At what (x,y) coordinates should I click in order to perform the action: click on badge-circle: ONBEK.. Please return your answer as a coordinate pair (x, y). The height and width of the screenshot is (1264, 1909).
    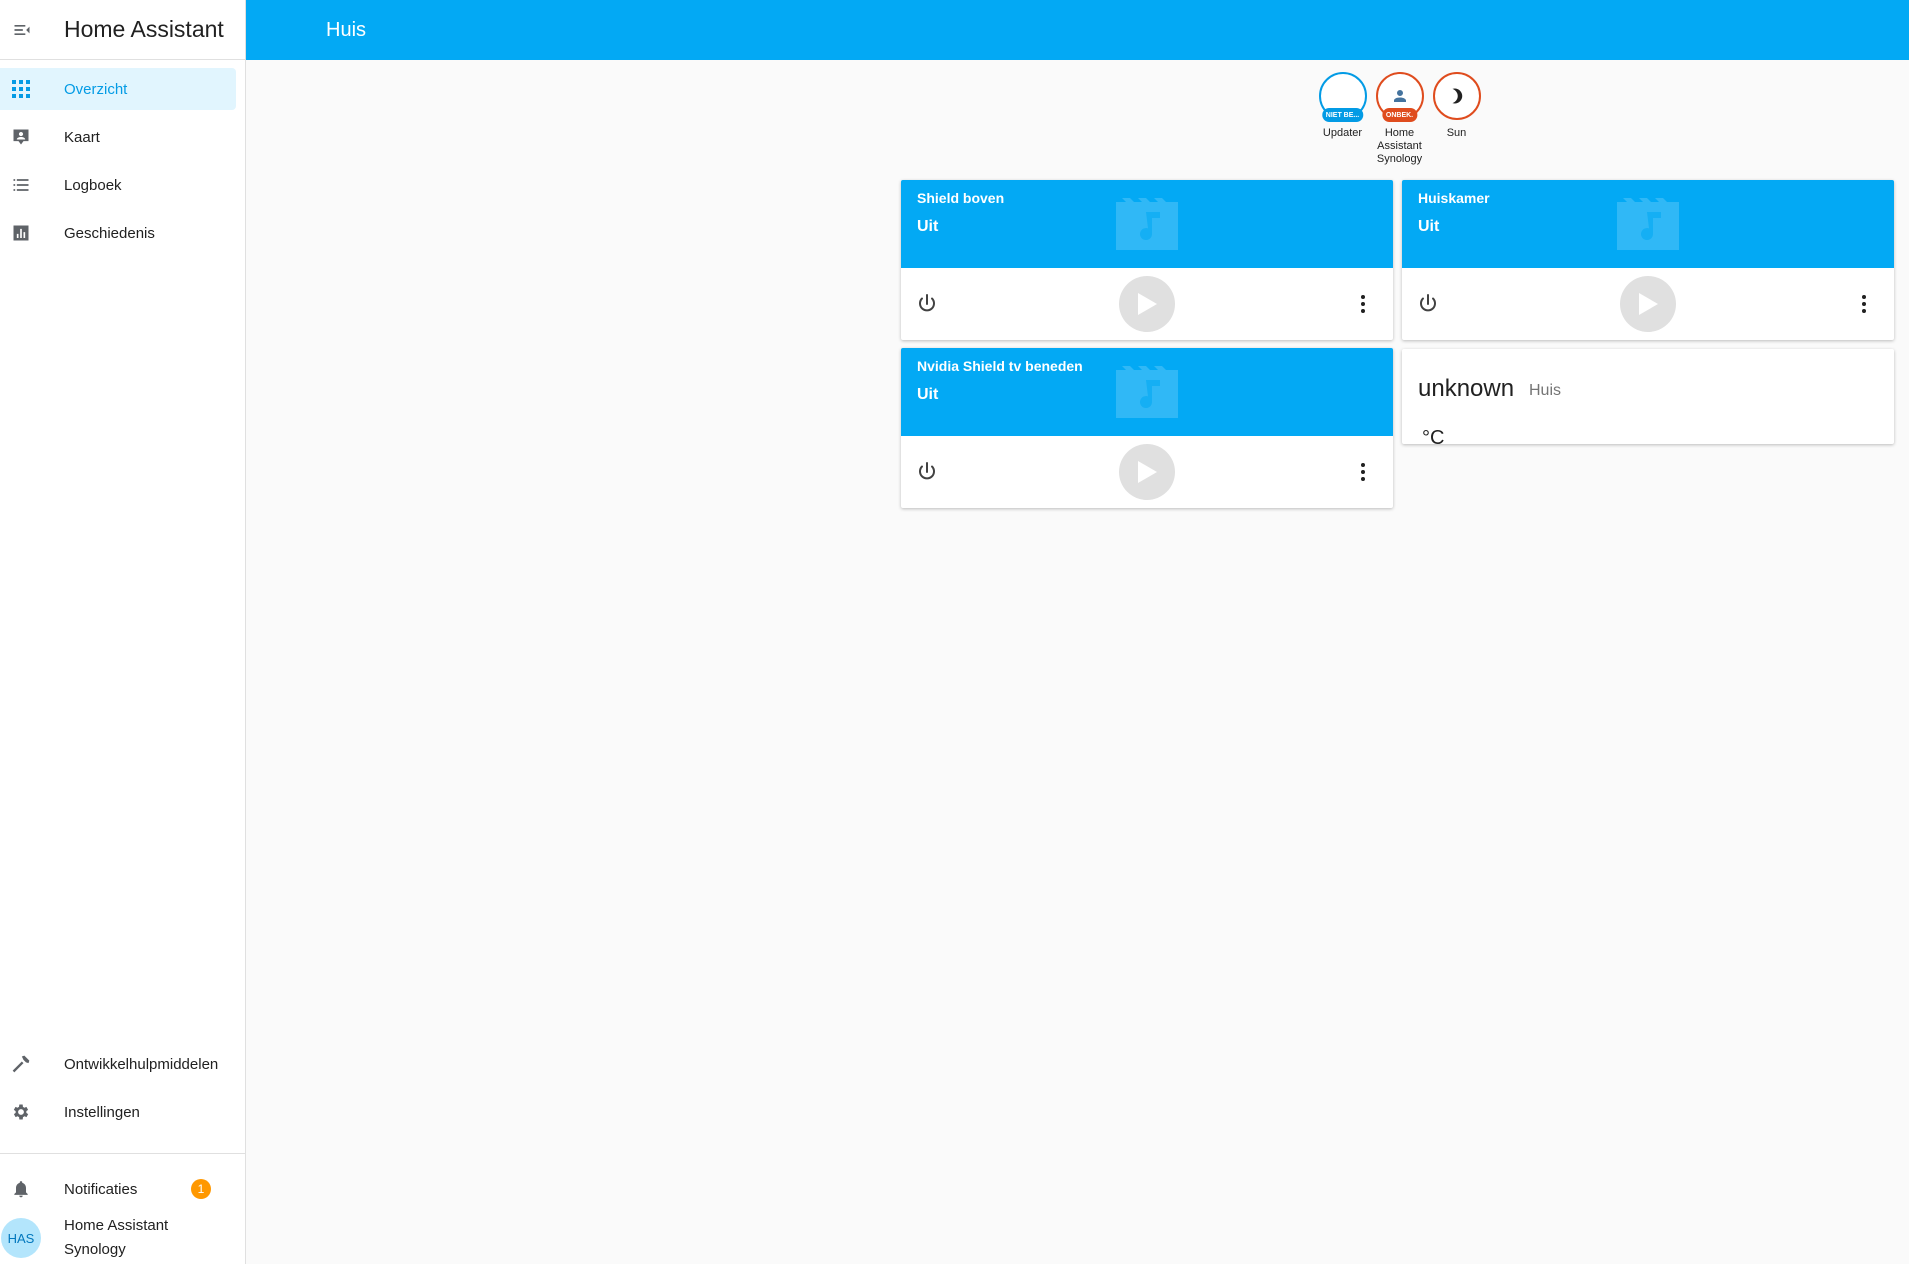
    Looking at the image, I should click on (1399, 97).